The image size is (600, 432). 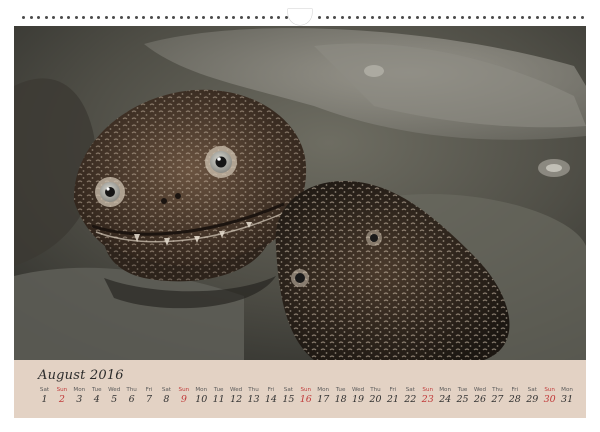 I want to click on day-cell: Wed 19, so click(x=358, y=396).